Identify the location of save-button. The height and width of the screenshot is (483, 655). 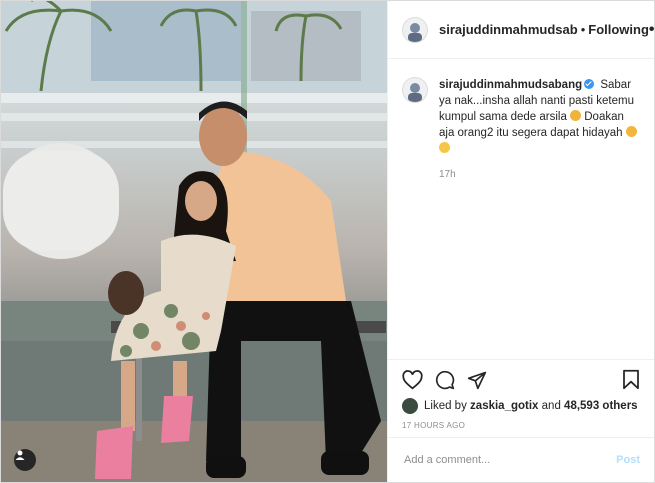
(631, 379).